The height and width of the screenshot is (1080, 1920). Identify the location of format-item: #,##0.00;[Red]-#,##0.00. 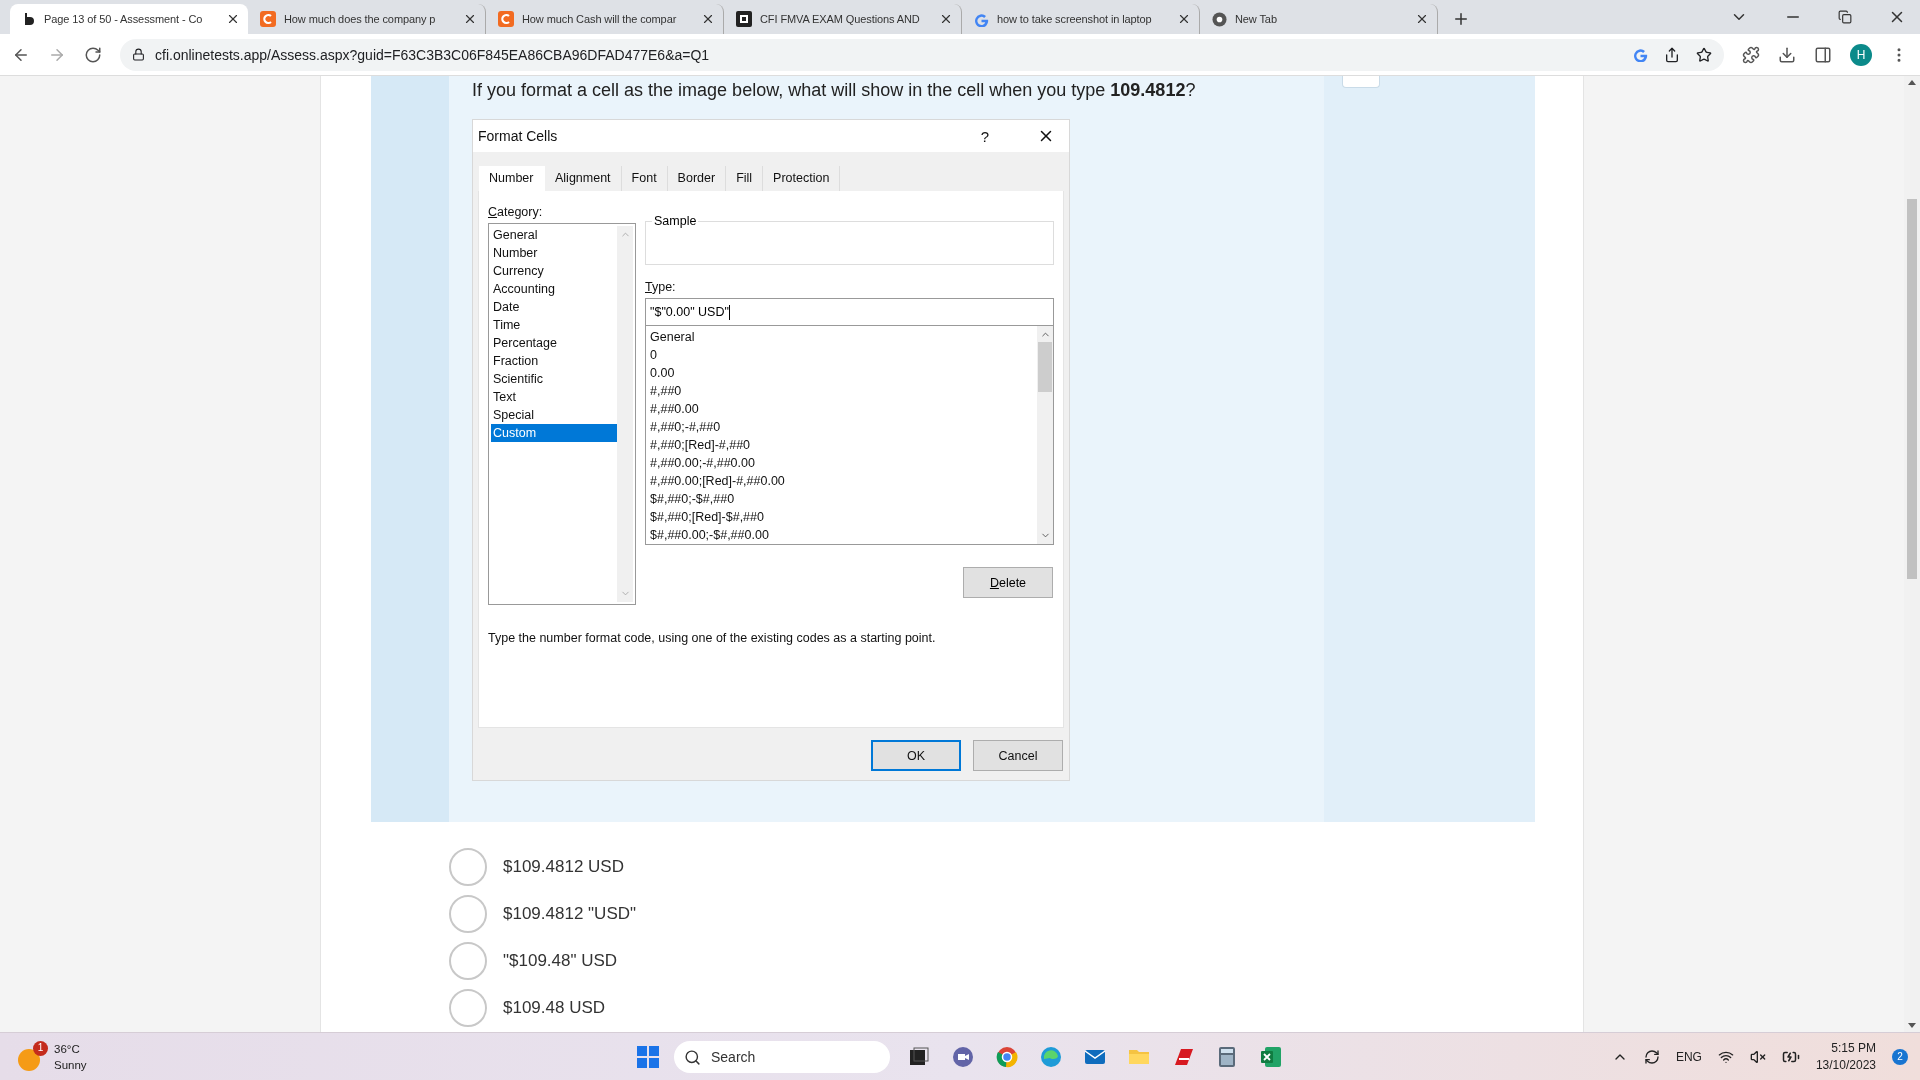
(843, 481).